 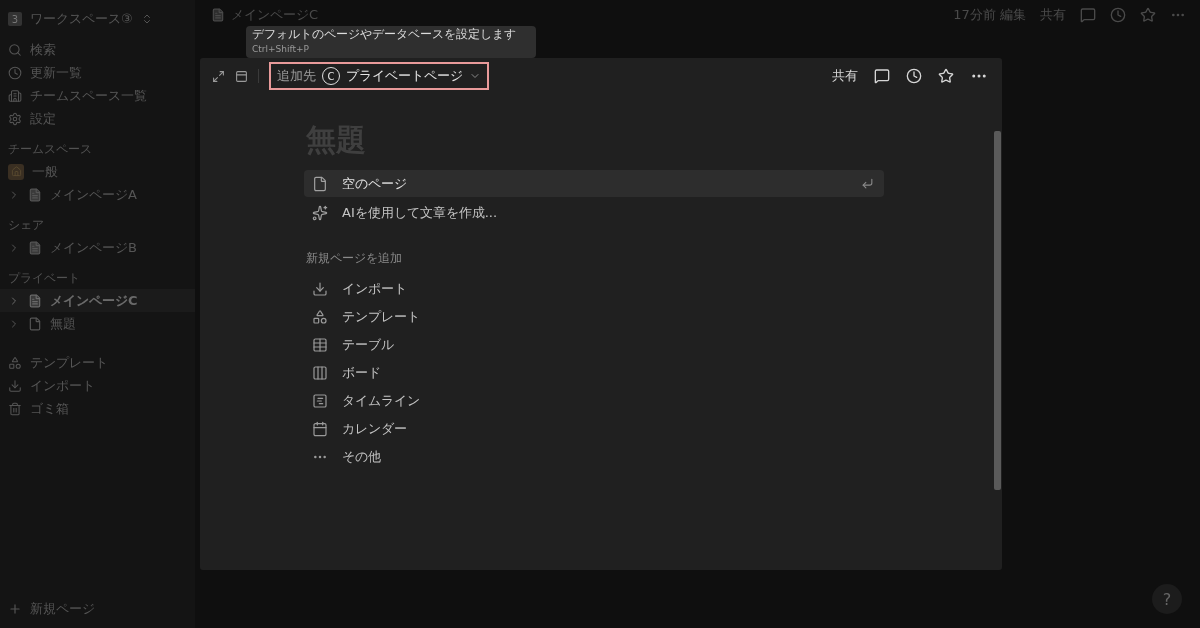 I want to click on star-icon, so click(x=1148, y=15).